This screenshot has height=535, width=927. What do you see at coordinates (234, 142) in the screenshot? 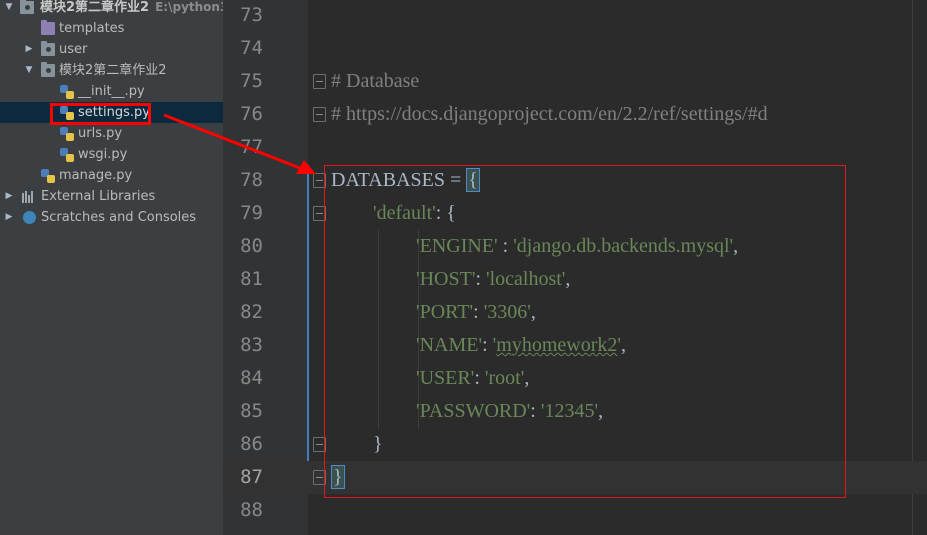
I see `arrow-shaft` at bounding box center [234, 142].